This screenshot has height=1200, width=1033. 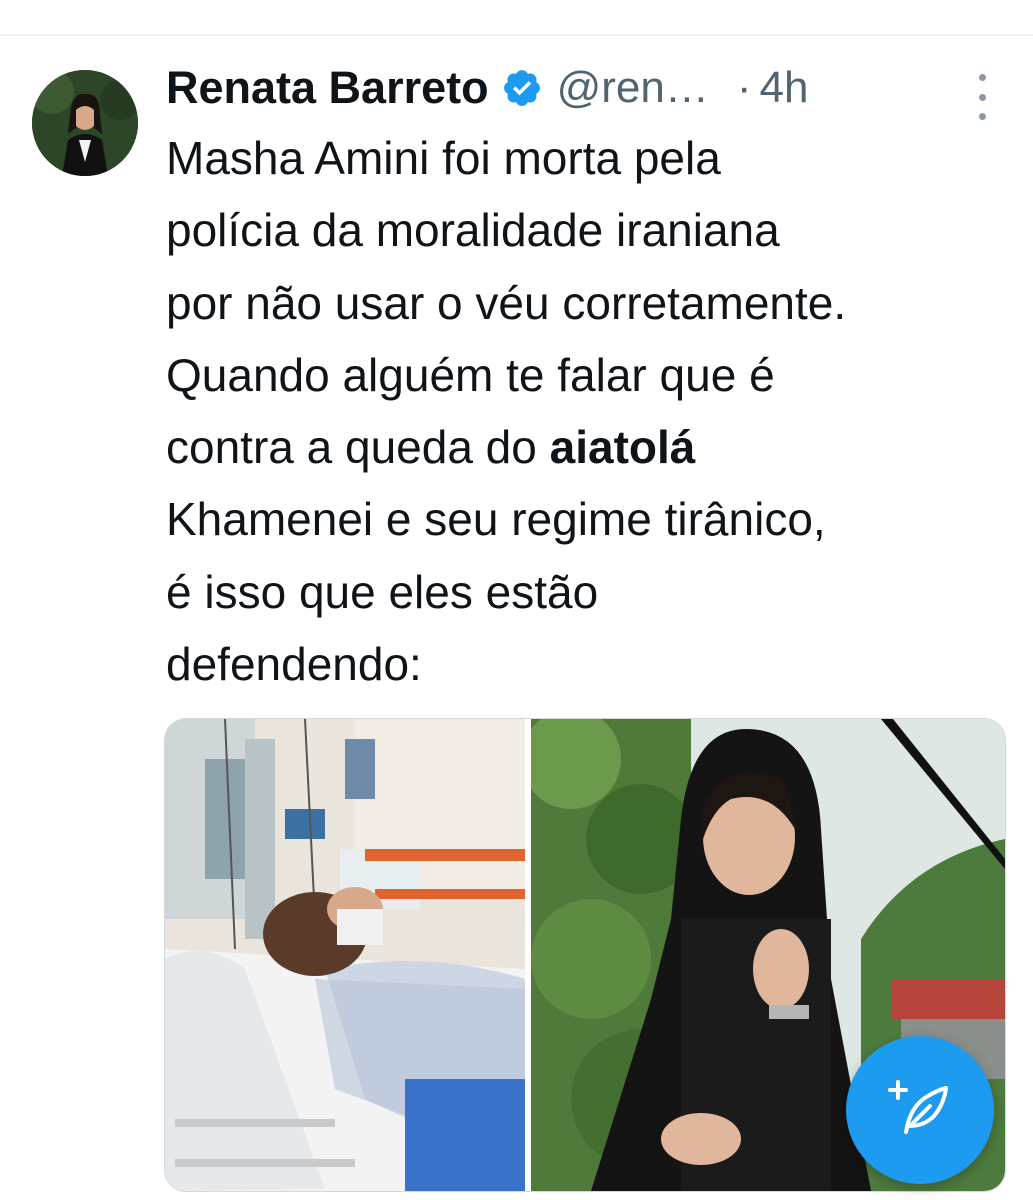 I want to click on compose-tweet-icon, so click(x=920, y=1110).